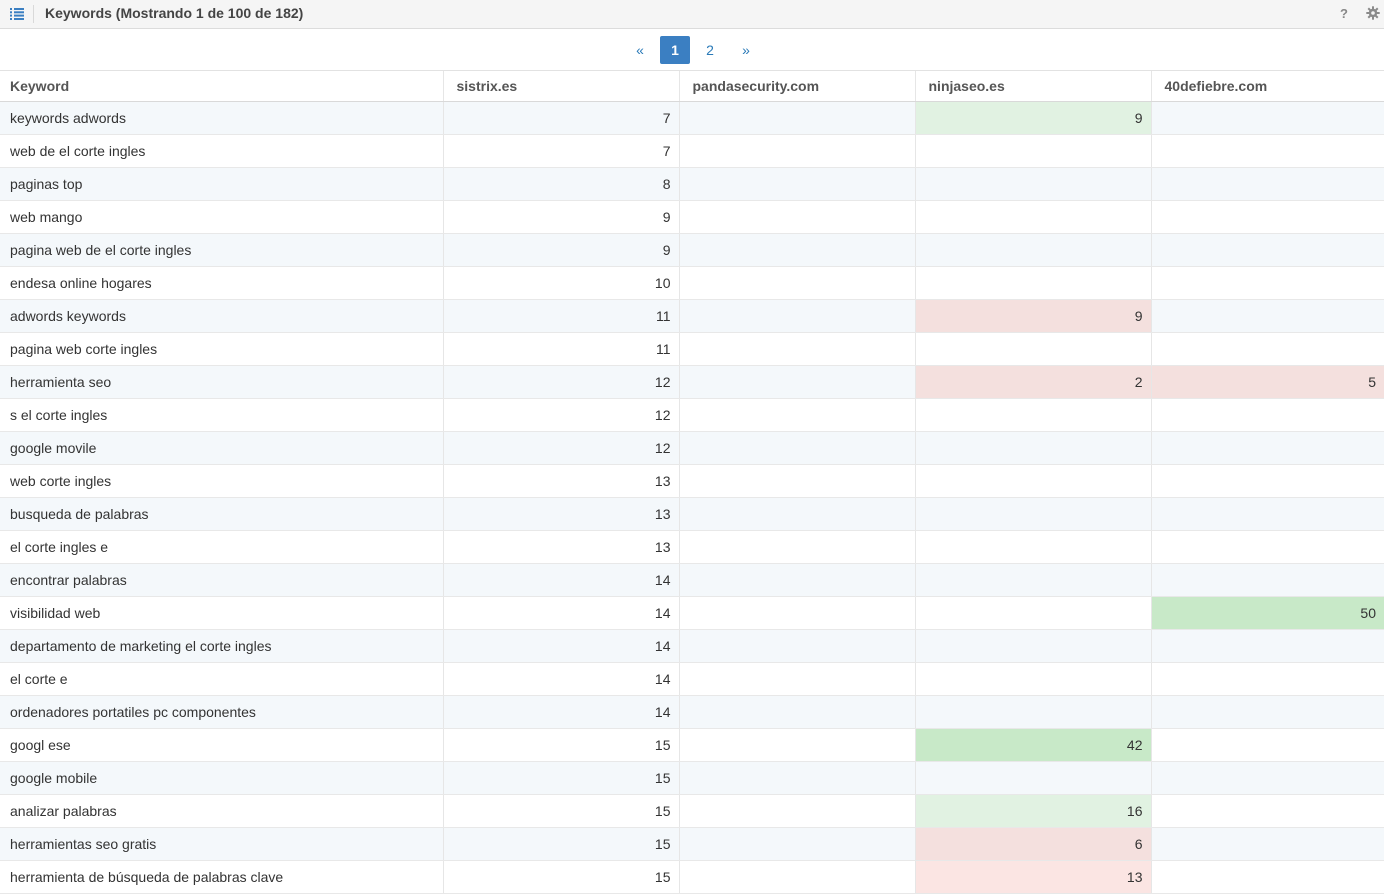 Image resolution: width=1384 pixels, height=894 pixels. What do you see at coordinates (1032, 745) in the screenshot?
I see `ninjaseo-cell: 42` at bounding box center [1032, 745].